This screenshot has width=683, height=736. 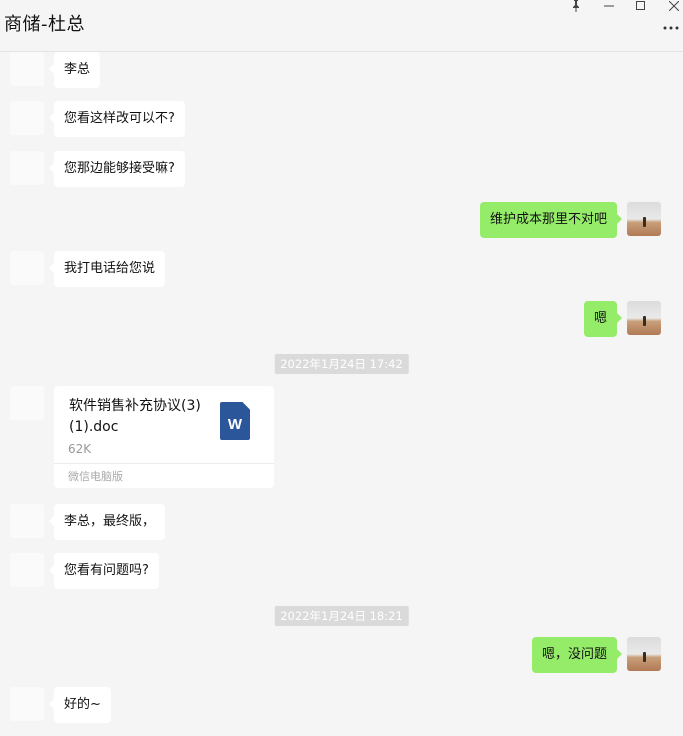 What do you see at coordinates (671, 28) in the screenshot?
I see `more-icon` at bounding box center [671, 28].